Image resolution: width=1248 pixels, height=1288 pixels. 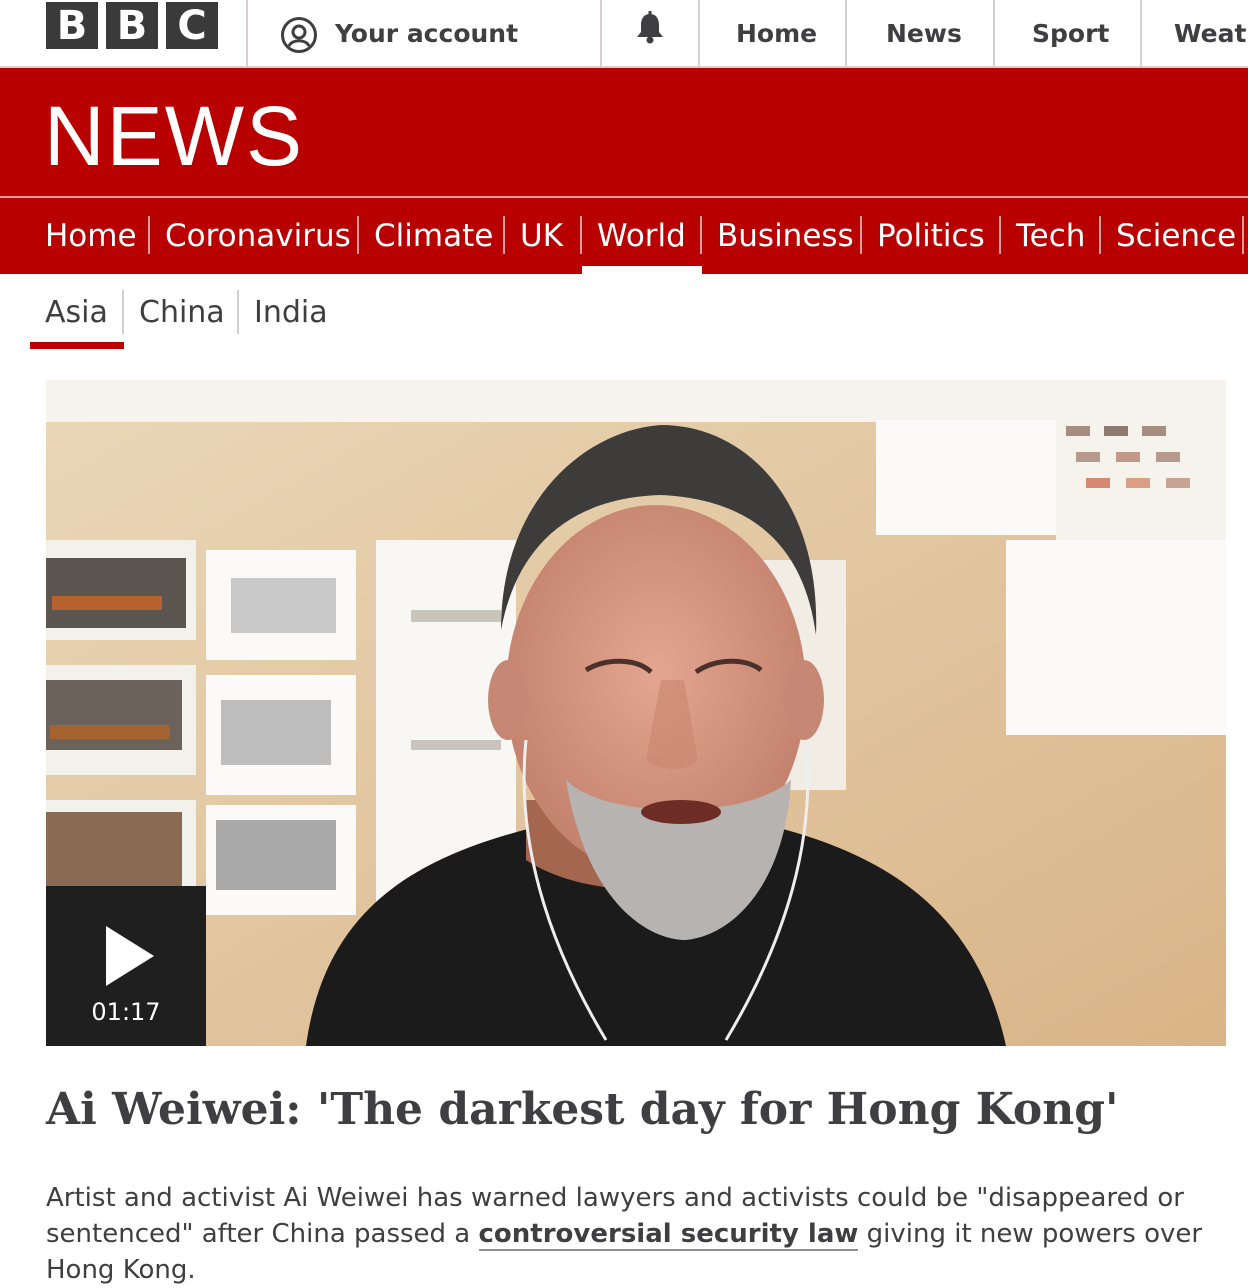 What do you see at coordinates (91, 236) in the screenshot?
I see `nav-item-home: Home` at bounding box center [91, 236].